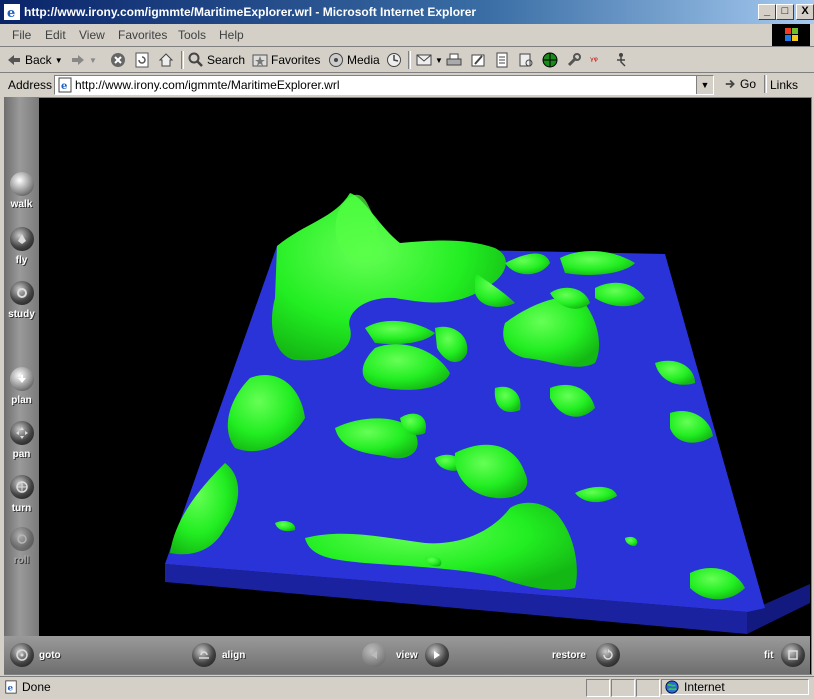 The height and width of the screenshot is (699, 814). What do you see at coordinates (704, 85) in the screenshot?
I see `address-dropdown-icon: ▼` at bounding box center [704, 85].